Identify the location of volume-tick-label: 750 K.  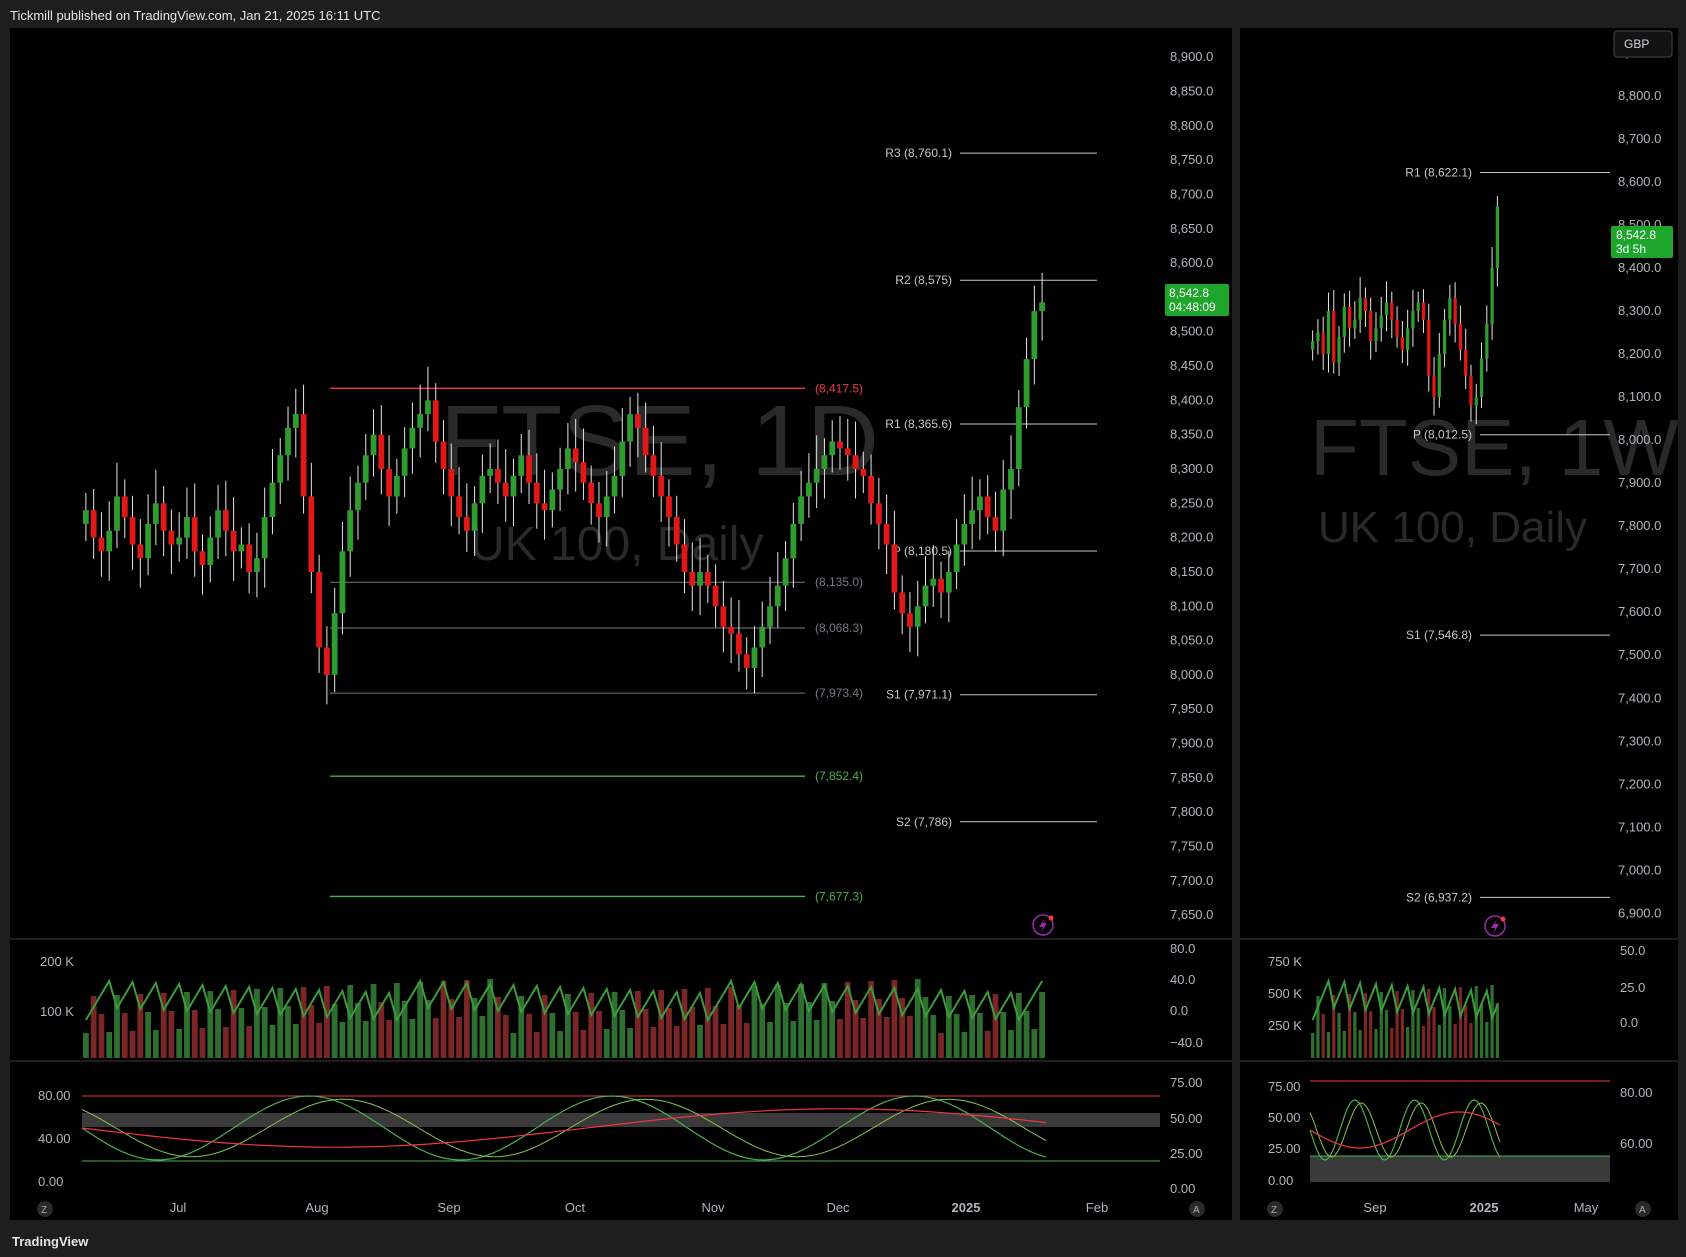
(1285, 961).